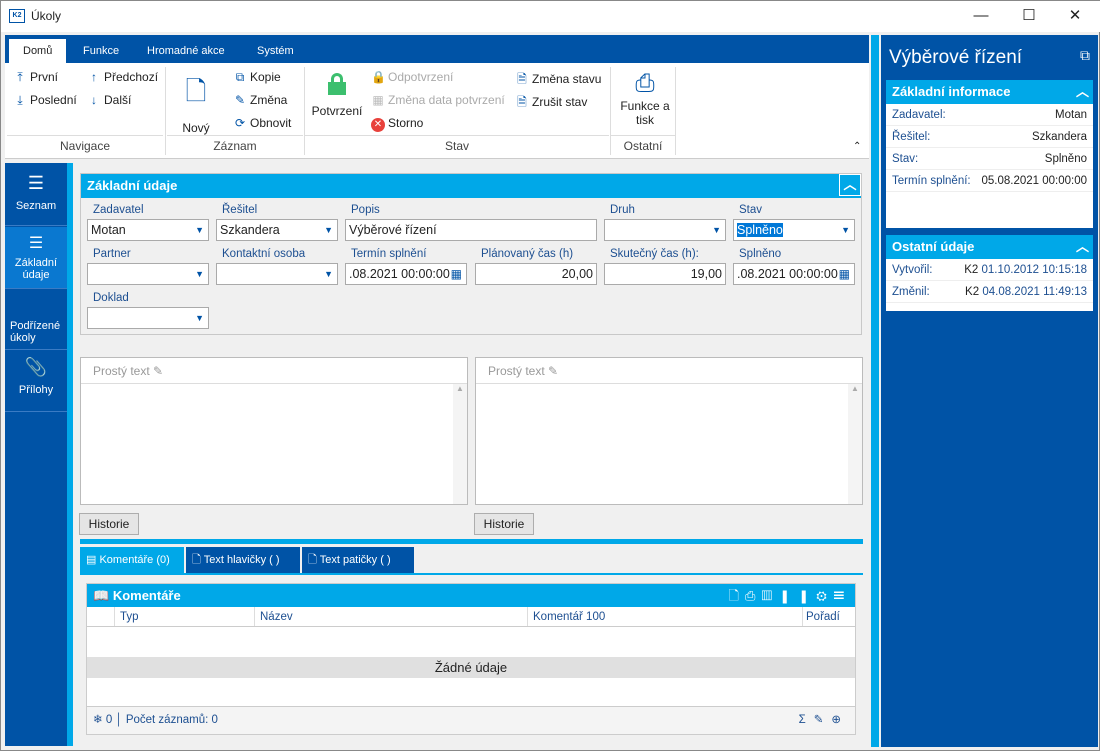 The height and width of the screenshot is (751, 1100). I want to click on sidebar-item-podrizene-ukoly: Podřízené úkoly, so click(36, 320).